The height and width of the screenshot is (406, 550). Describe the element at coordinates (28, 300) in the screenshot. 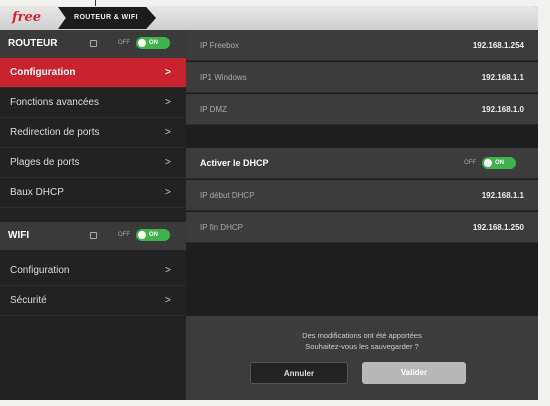

I see `sidebar-item-label: Sécurité` at that location.